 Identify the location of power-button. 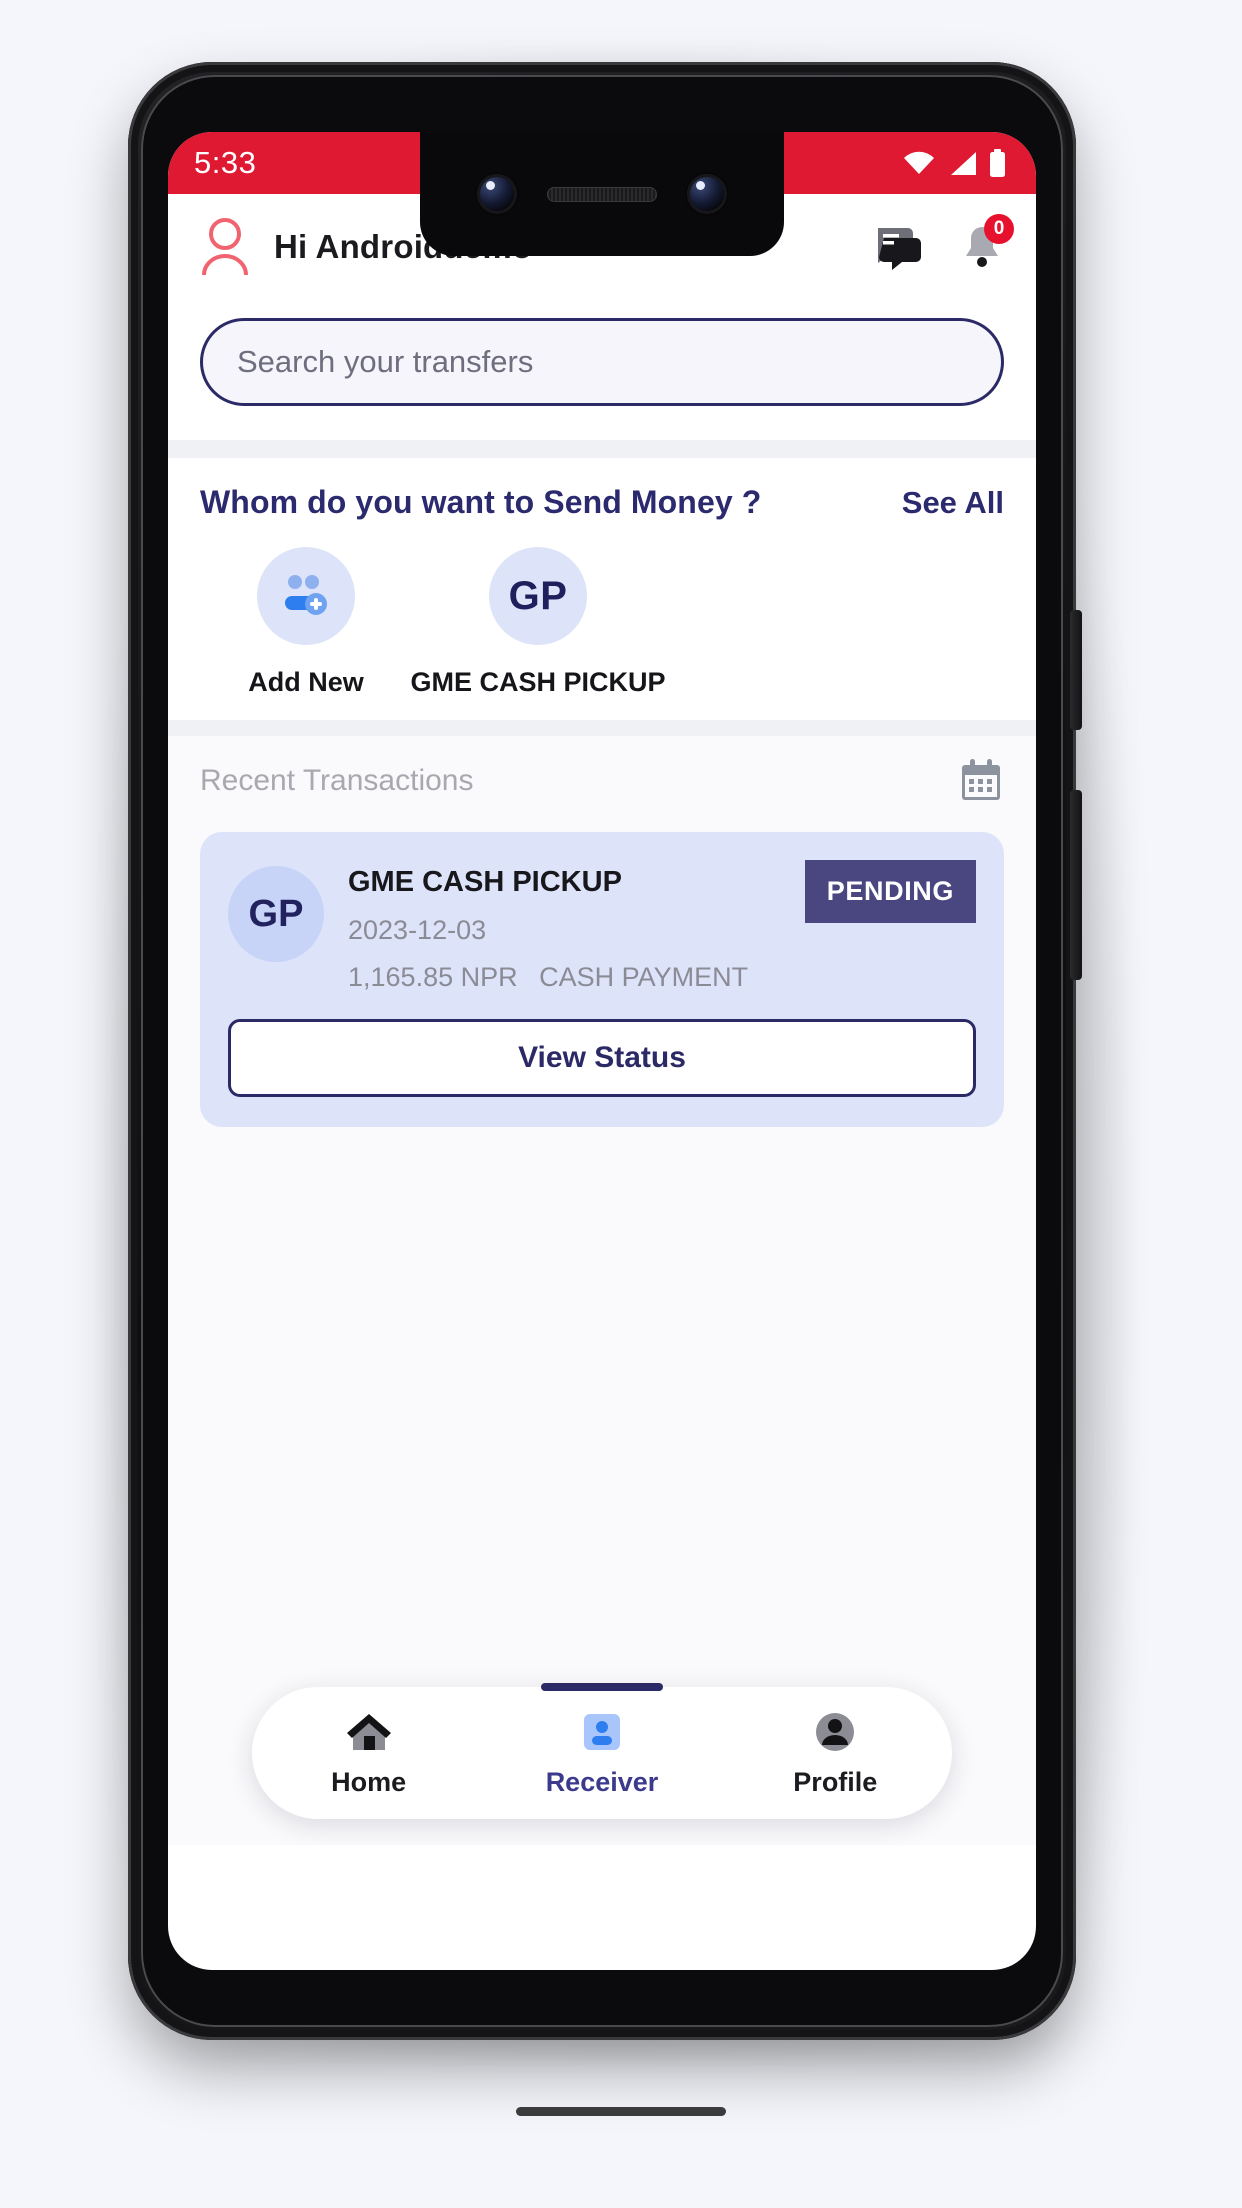
(1076, 670).